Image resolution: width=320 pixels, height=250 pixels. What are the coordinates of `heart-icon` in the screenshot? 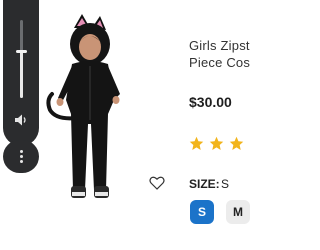 It's located at (157, 183).